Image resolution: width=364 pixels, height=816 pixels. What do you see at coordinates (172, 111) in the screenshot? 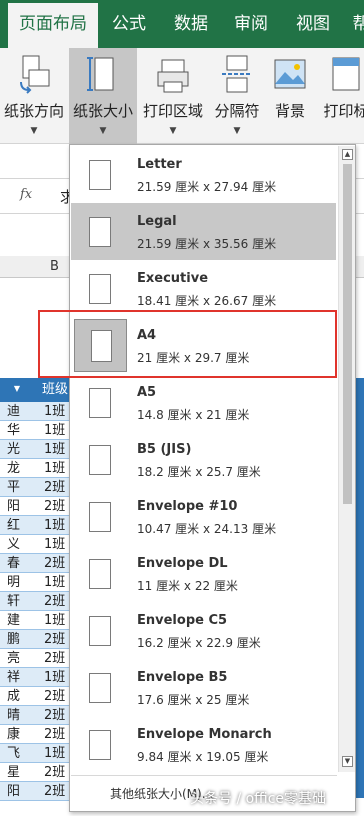
I see `print-area-label: 打印区域` at bounding box center [172, 111].